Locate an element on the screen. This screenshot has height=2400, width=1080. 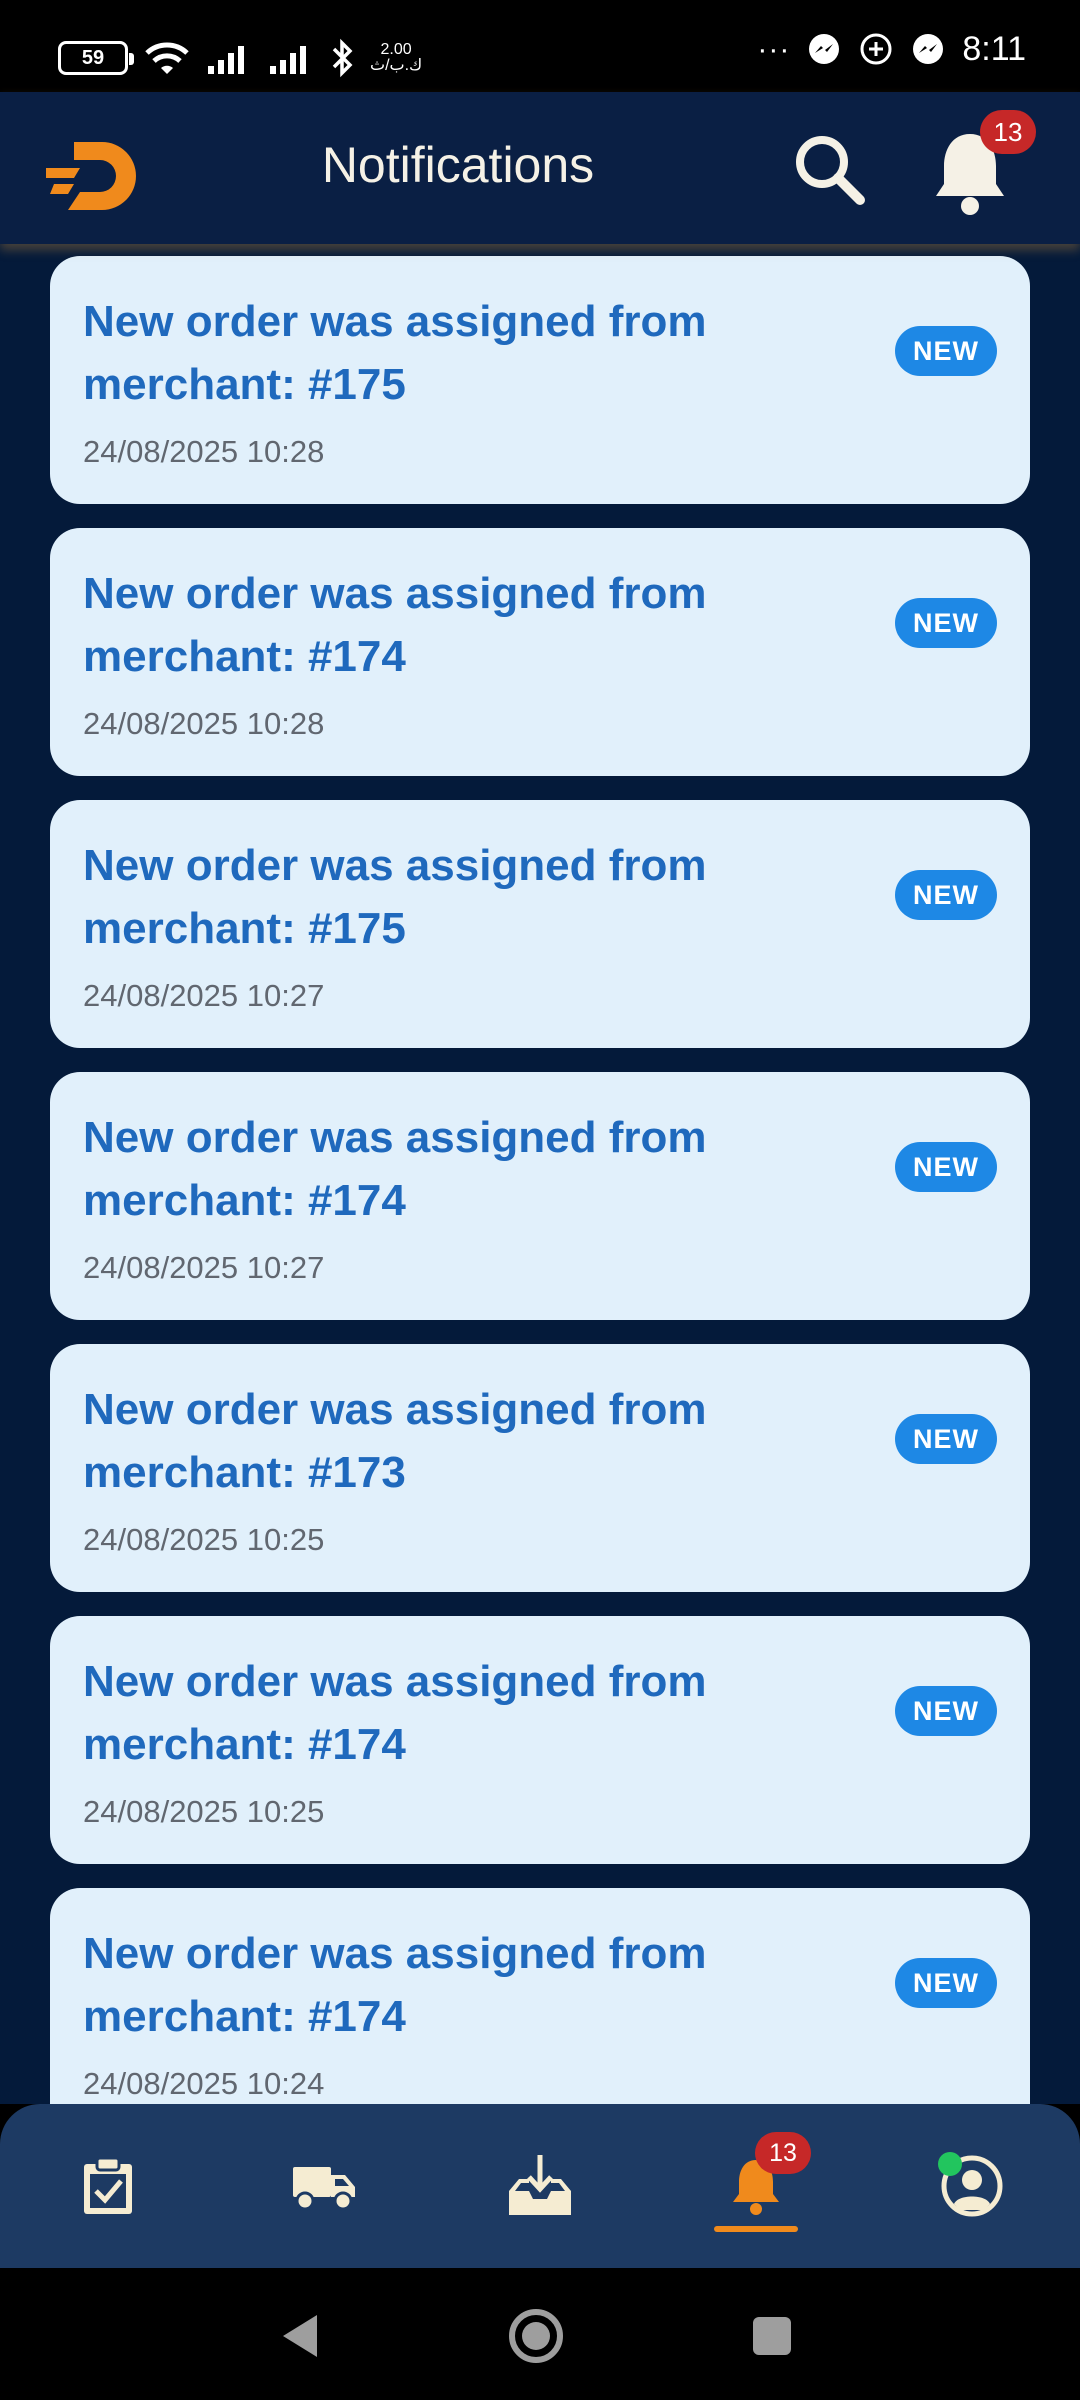
nav-notifications is located at coordinates (756, 2186).